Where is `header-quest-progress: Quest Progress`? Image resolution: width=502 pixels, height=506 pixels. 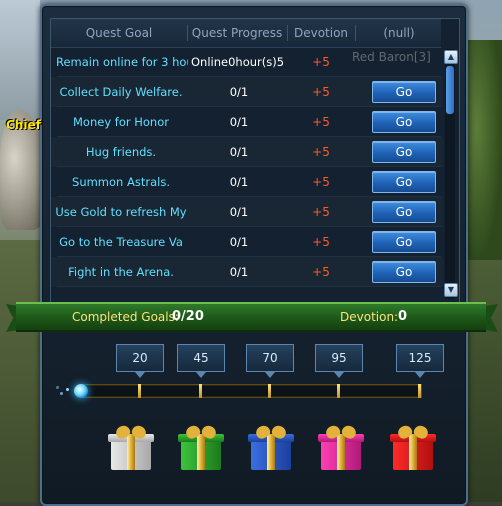
header-quest-progress: Quest Progress is located at coordinates (237, 33).